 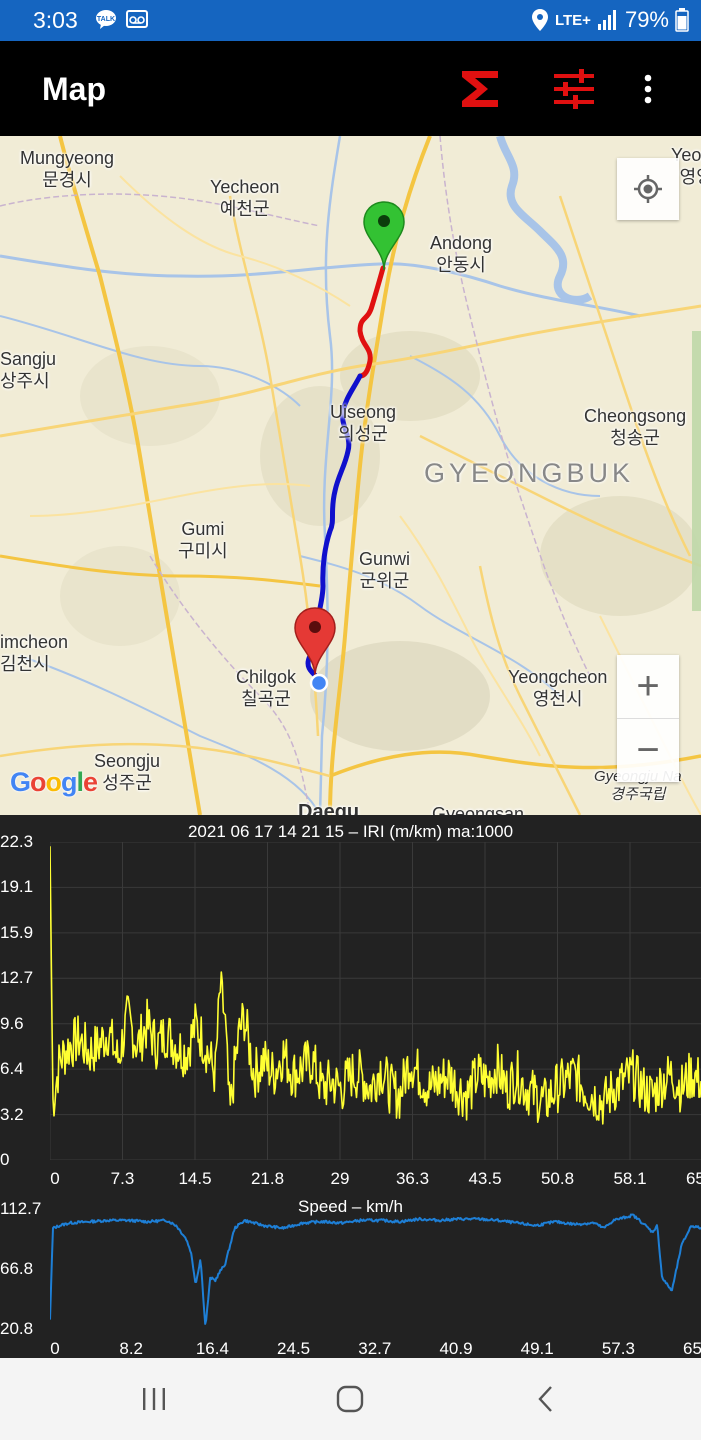 I want to click on y-tick-label: 66.8, so click(x=17, y=1268).